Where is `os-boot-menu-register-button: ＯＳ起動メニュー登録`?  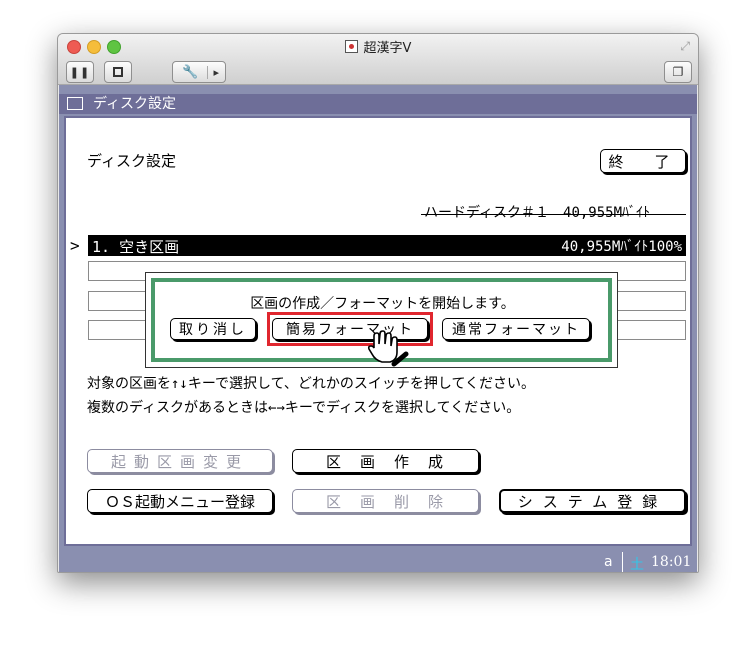 os-boot-menu-register-button: ＯＳ起動メニュー登録 is located at coordinates (180, 501).